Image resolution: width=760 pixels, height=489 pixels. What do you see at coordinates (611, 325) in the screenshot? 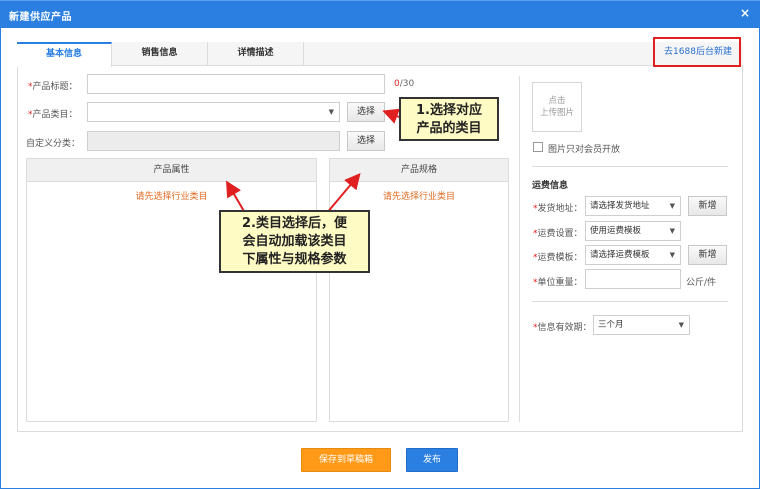
I see `validity-value: 三个月` at bounding box center [611, 325].